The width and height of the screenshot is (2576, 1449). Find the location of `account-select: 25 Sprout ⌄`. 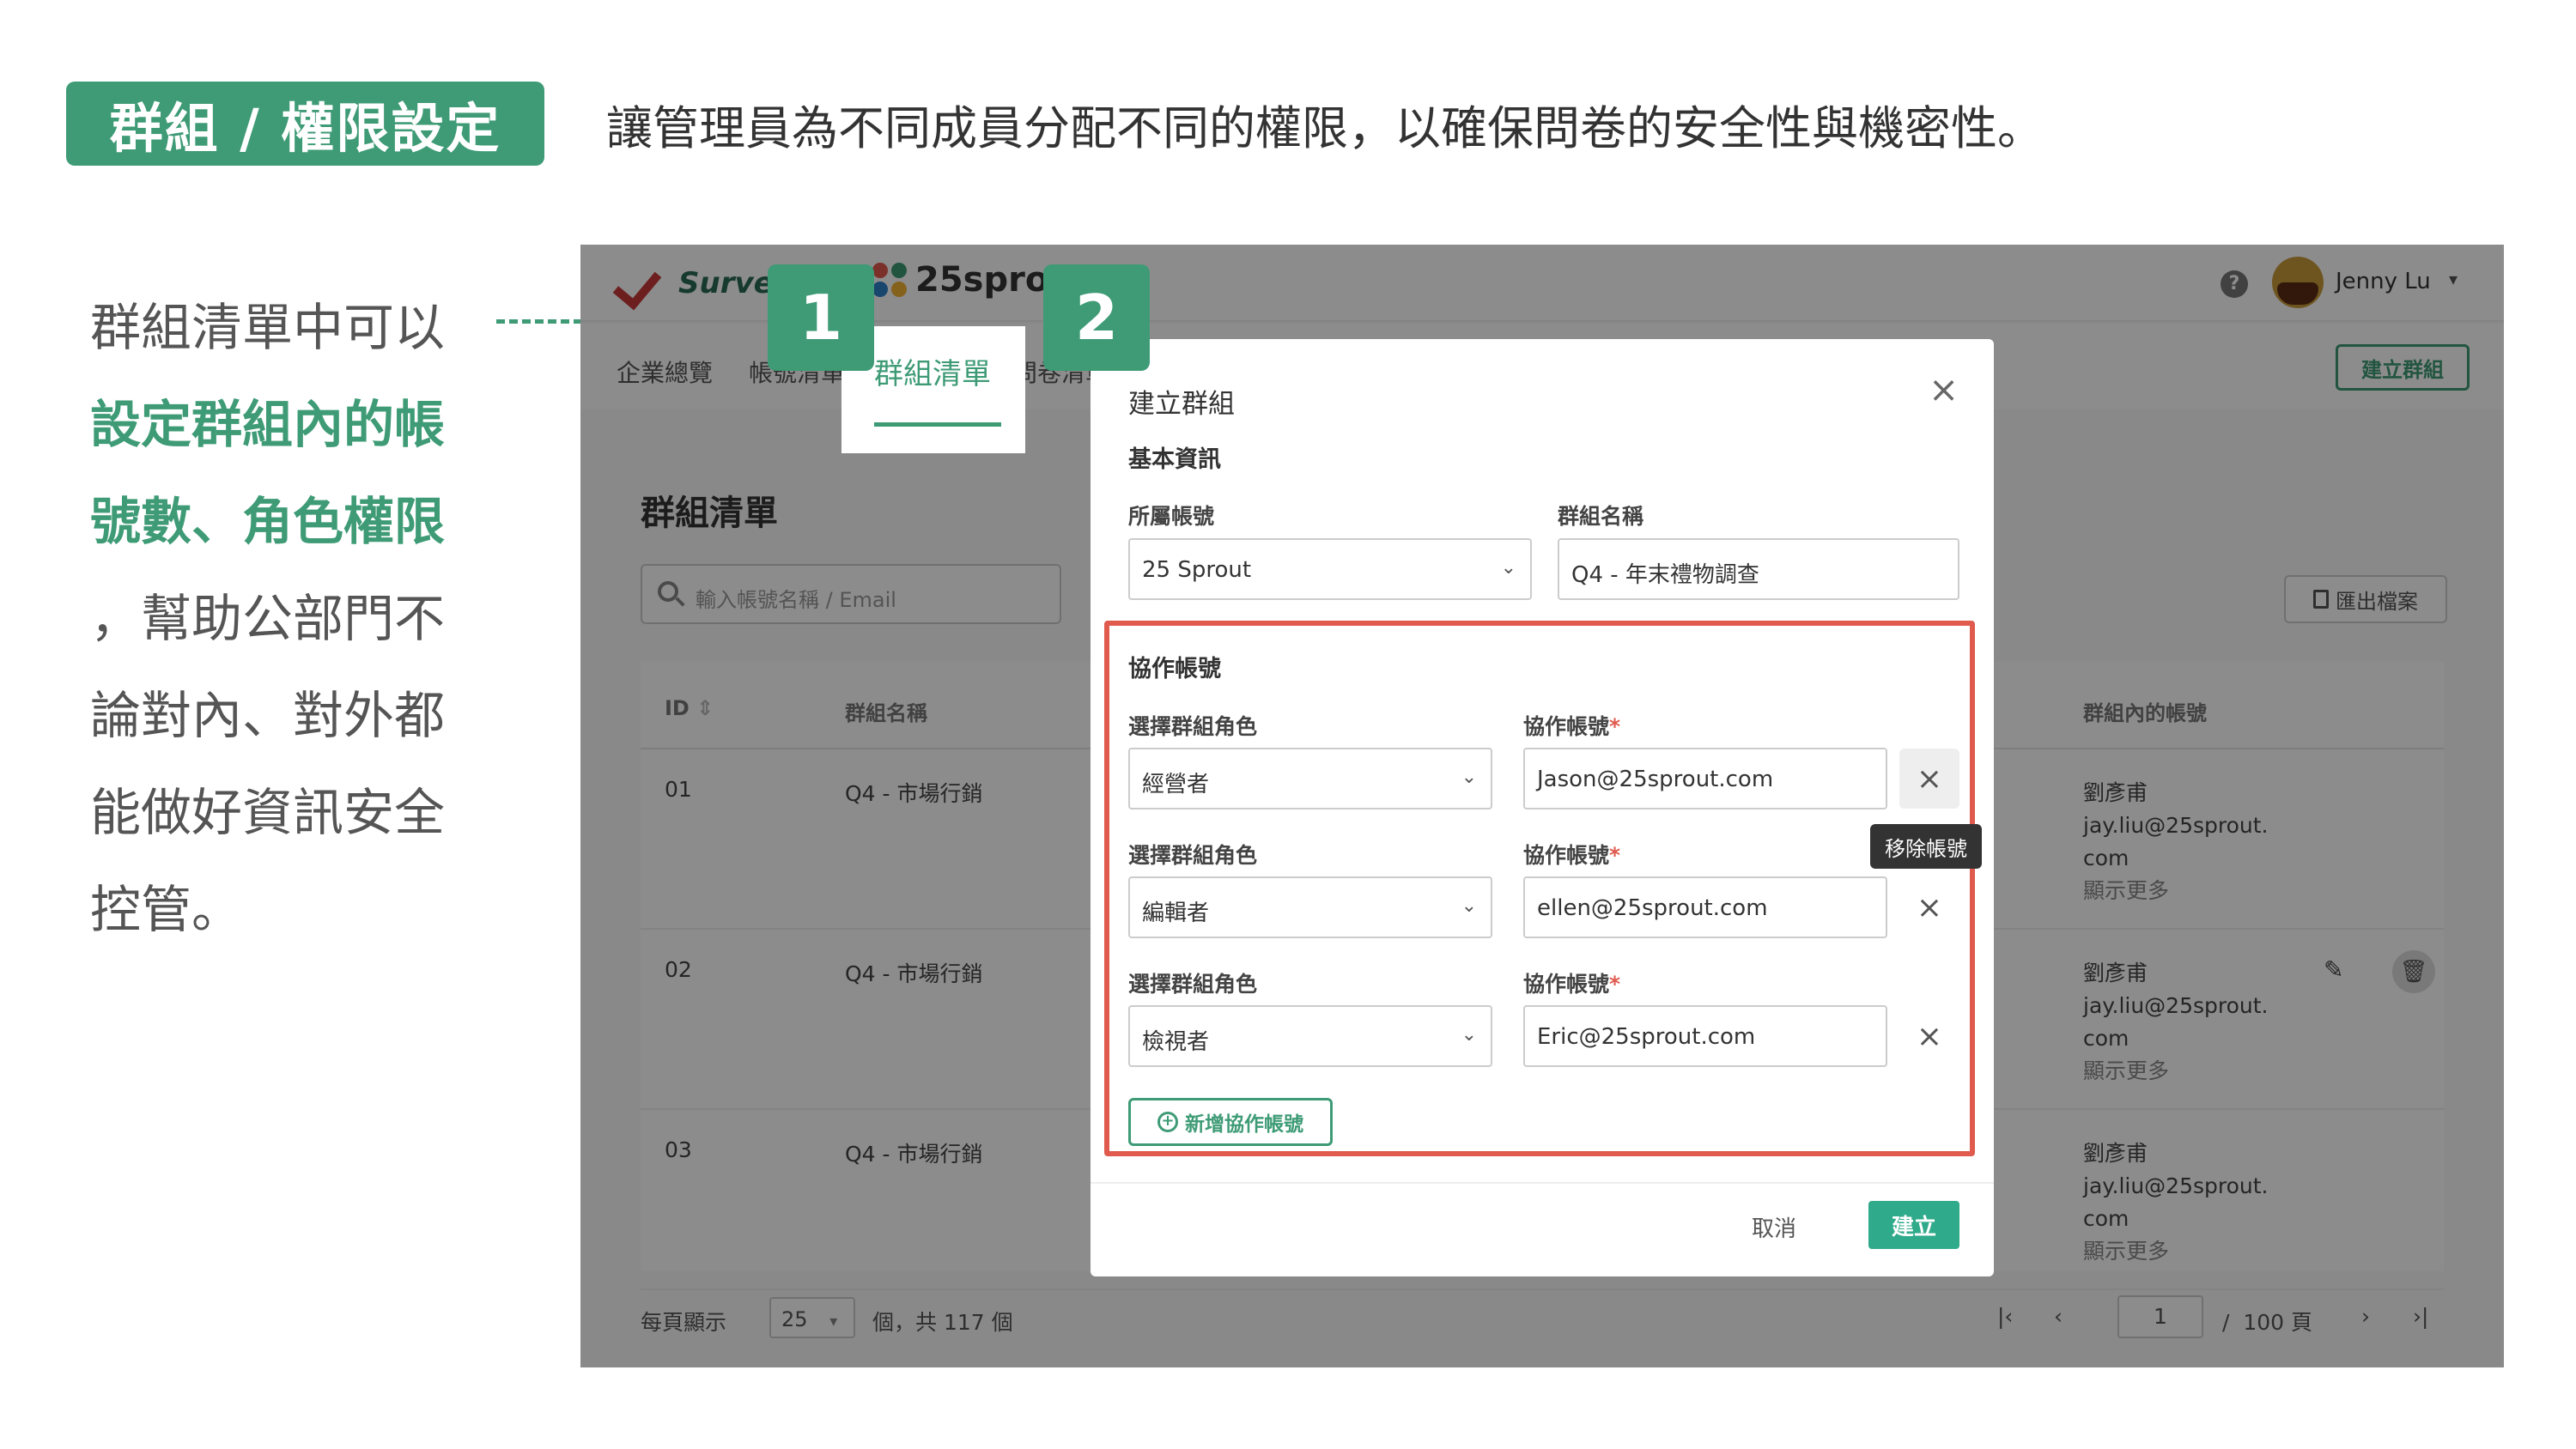

account-select: 25 Sprout ⌄ is located at coordinates (1330, 569).